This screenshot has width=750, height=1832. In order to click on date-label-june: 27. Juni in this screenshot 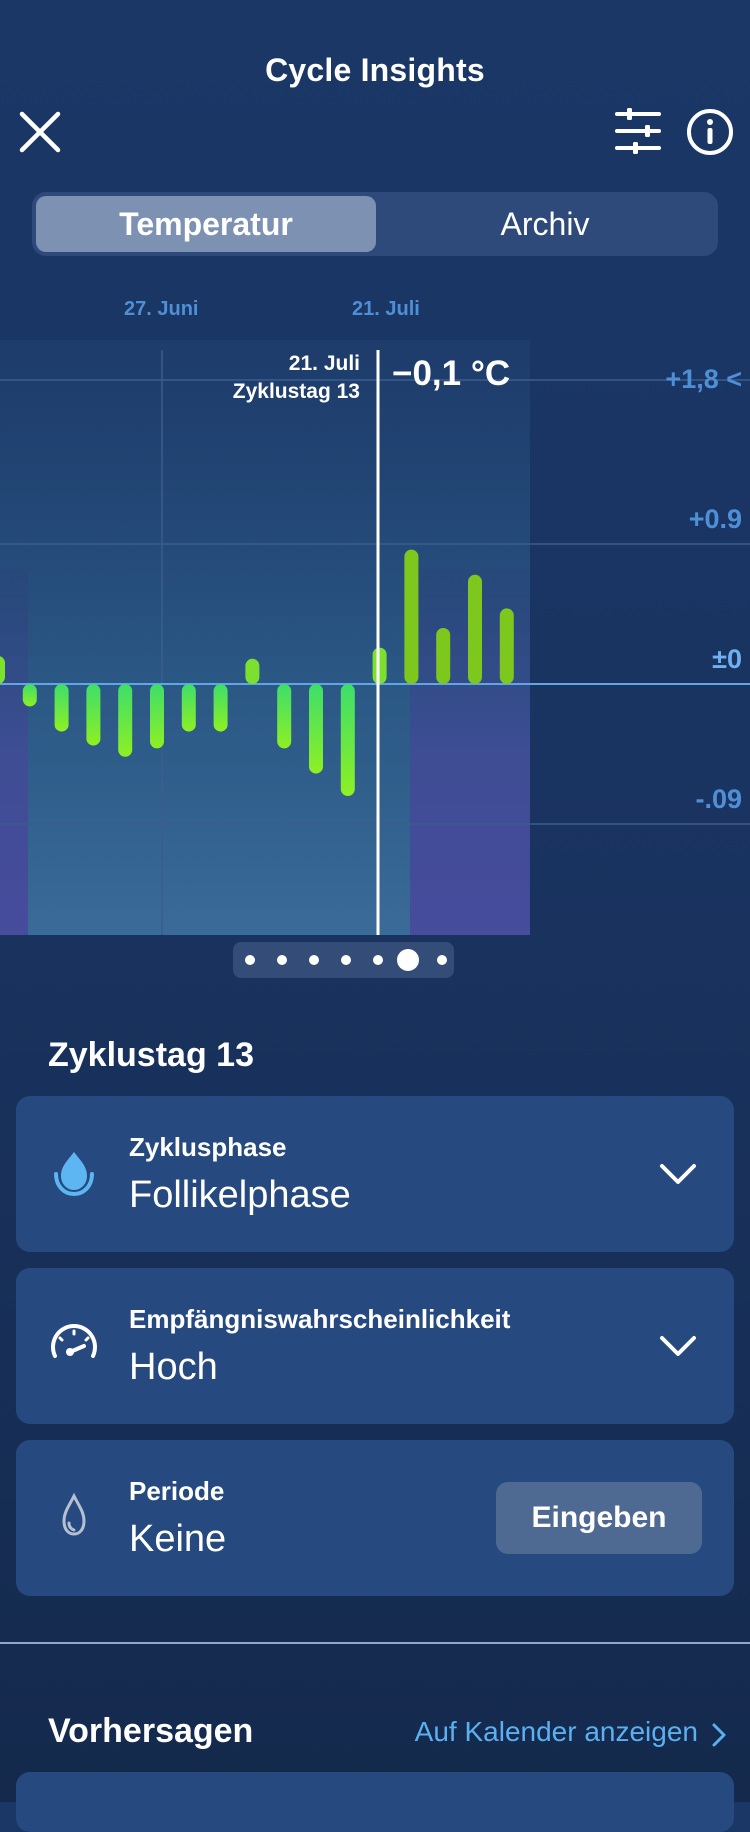, I will do `click(161, 309)`.